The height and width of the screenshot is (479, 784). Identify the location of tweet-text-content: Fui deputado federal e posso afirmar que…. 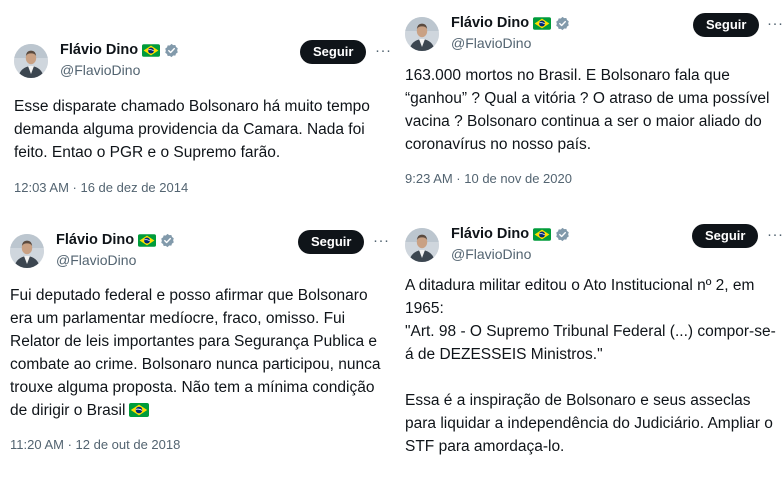
(197, 353).